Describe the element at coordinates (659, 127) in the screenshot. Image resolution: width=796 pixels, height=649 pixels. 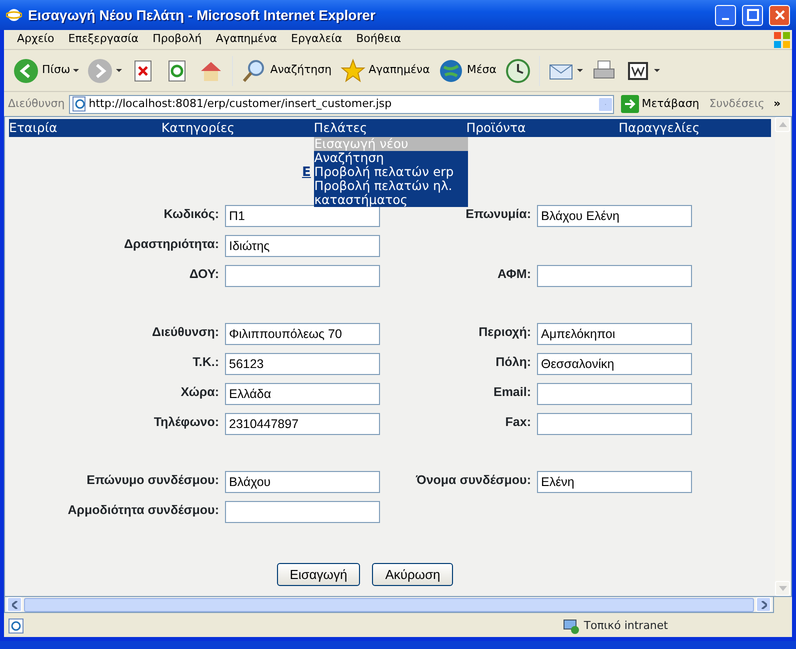
I see `nav-link: Παραγγελίες` at that location.